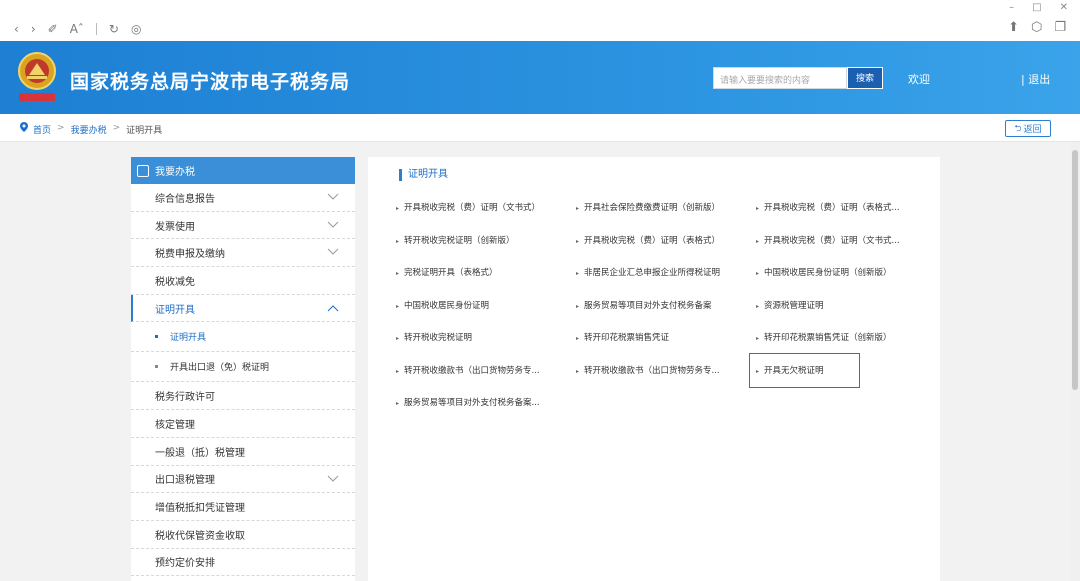 The image size is (1080, 581). What do you see at coordinates (37, 76) in the screenshot?
I see `tax-emblem-icon` at bounding box center [37, 76].